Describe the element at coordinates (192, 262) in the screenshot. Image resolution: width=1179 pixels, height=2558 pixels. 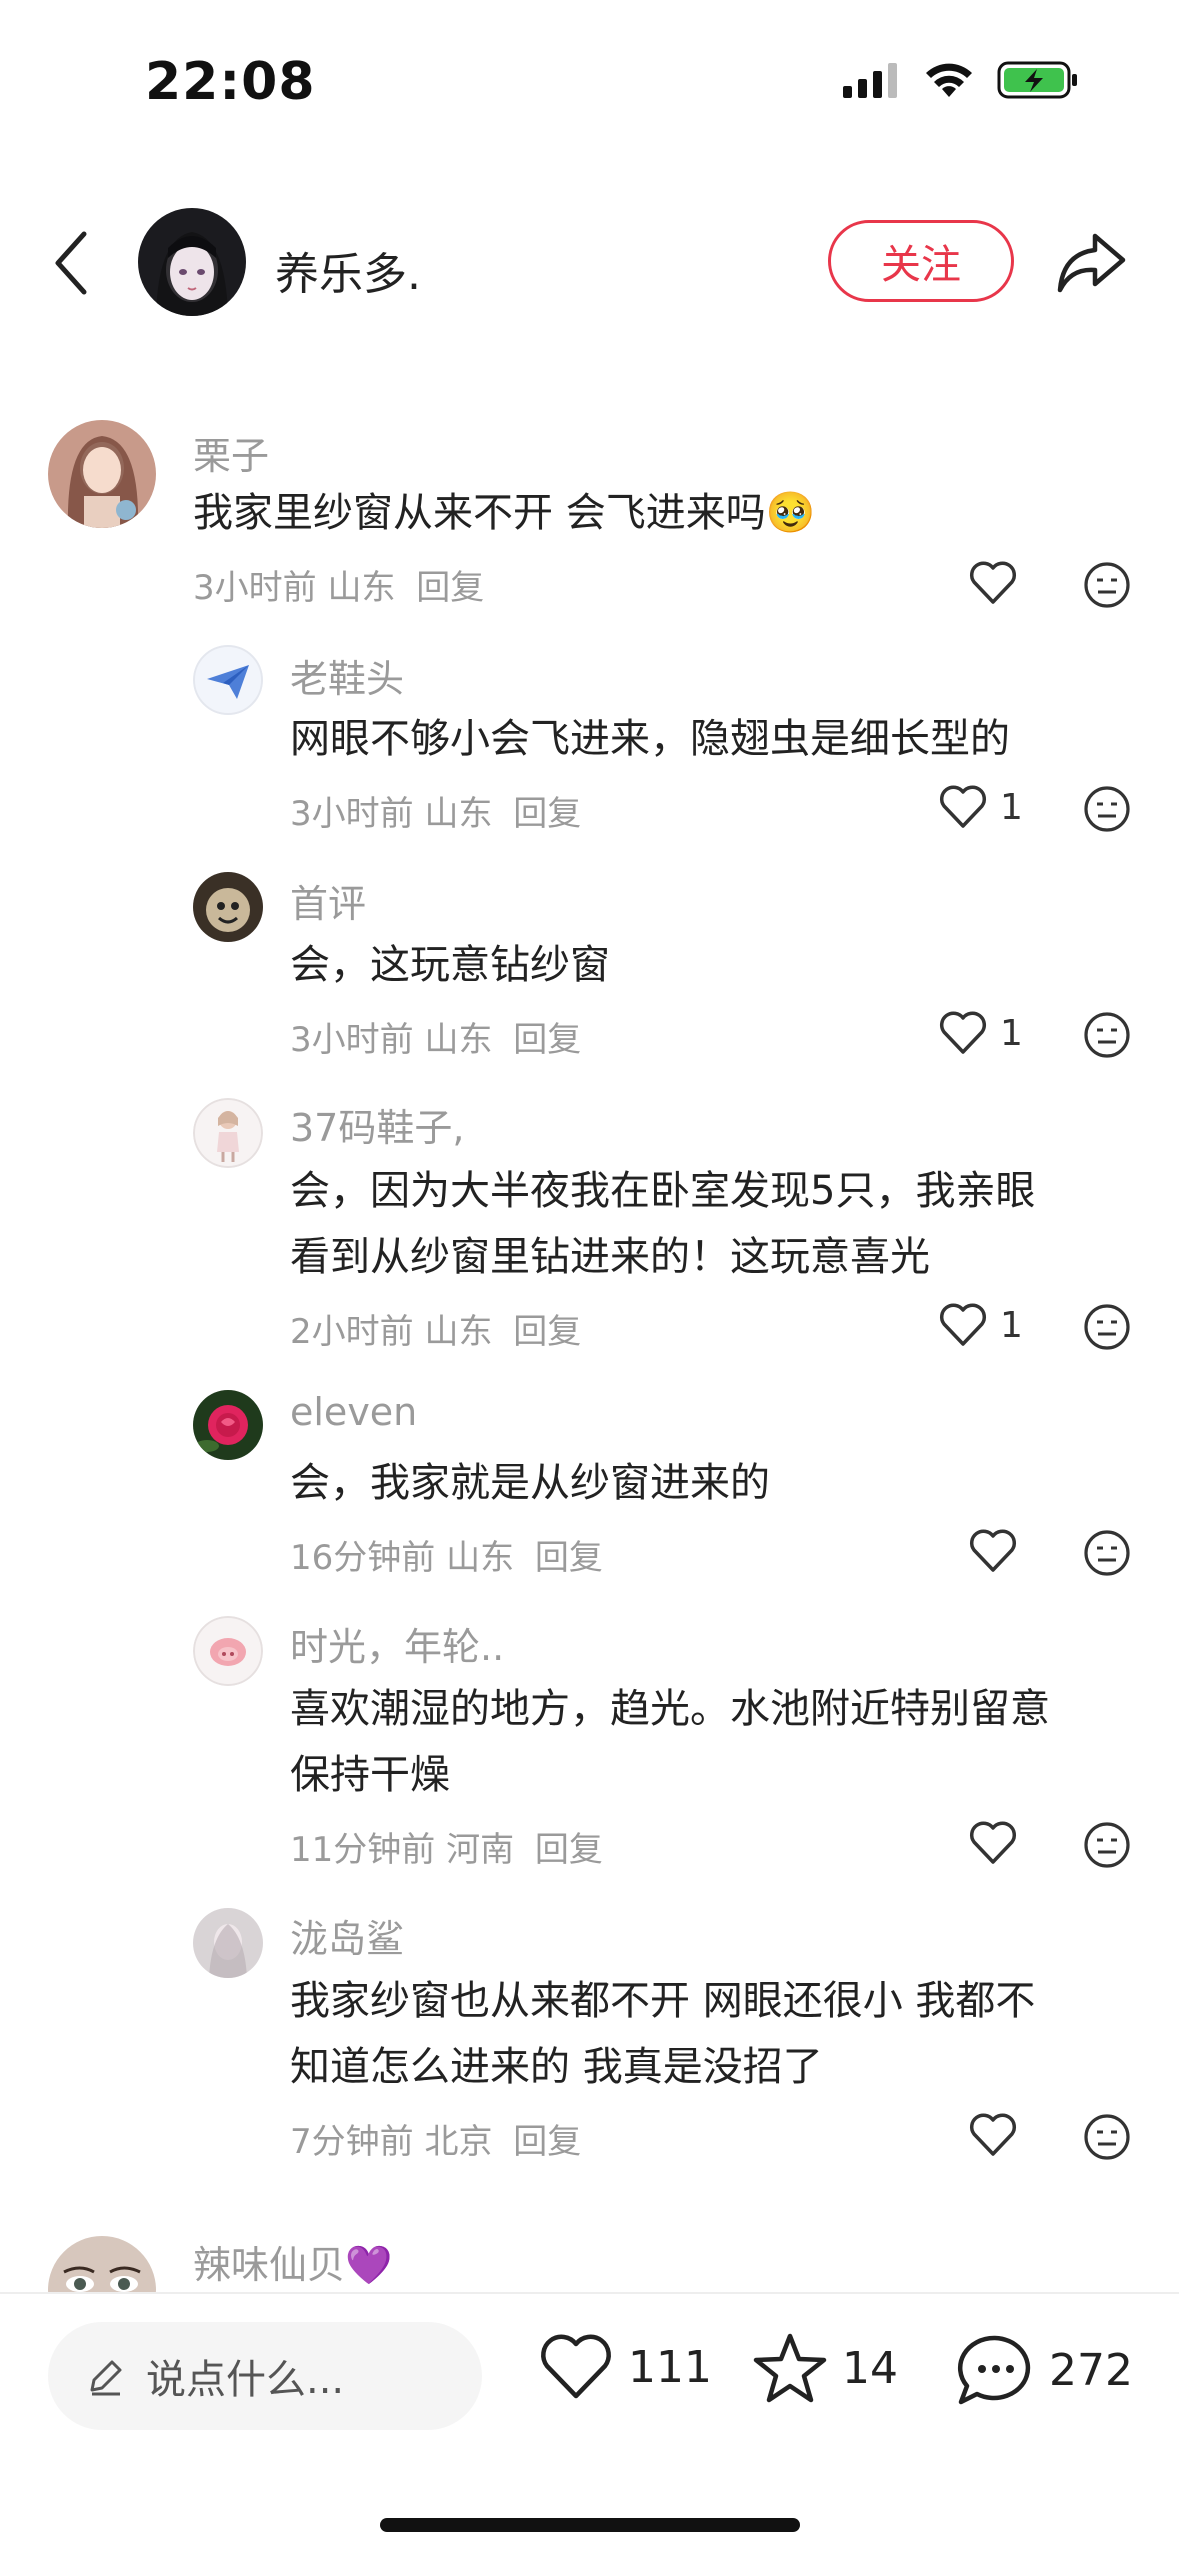
I see `author-avatar` at that location.